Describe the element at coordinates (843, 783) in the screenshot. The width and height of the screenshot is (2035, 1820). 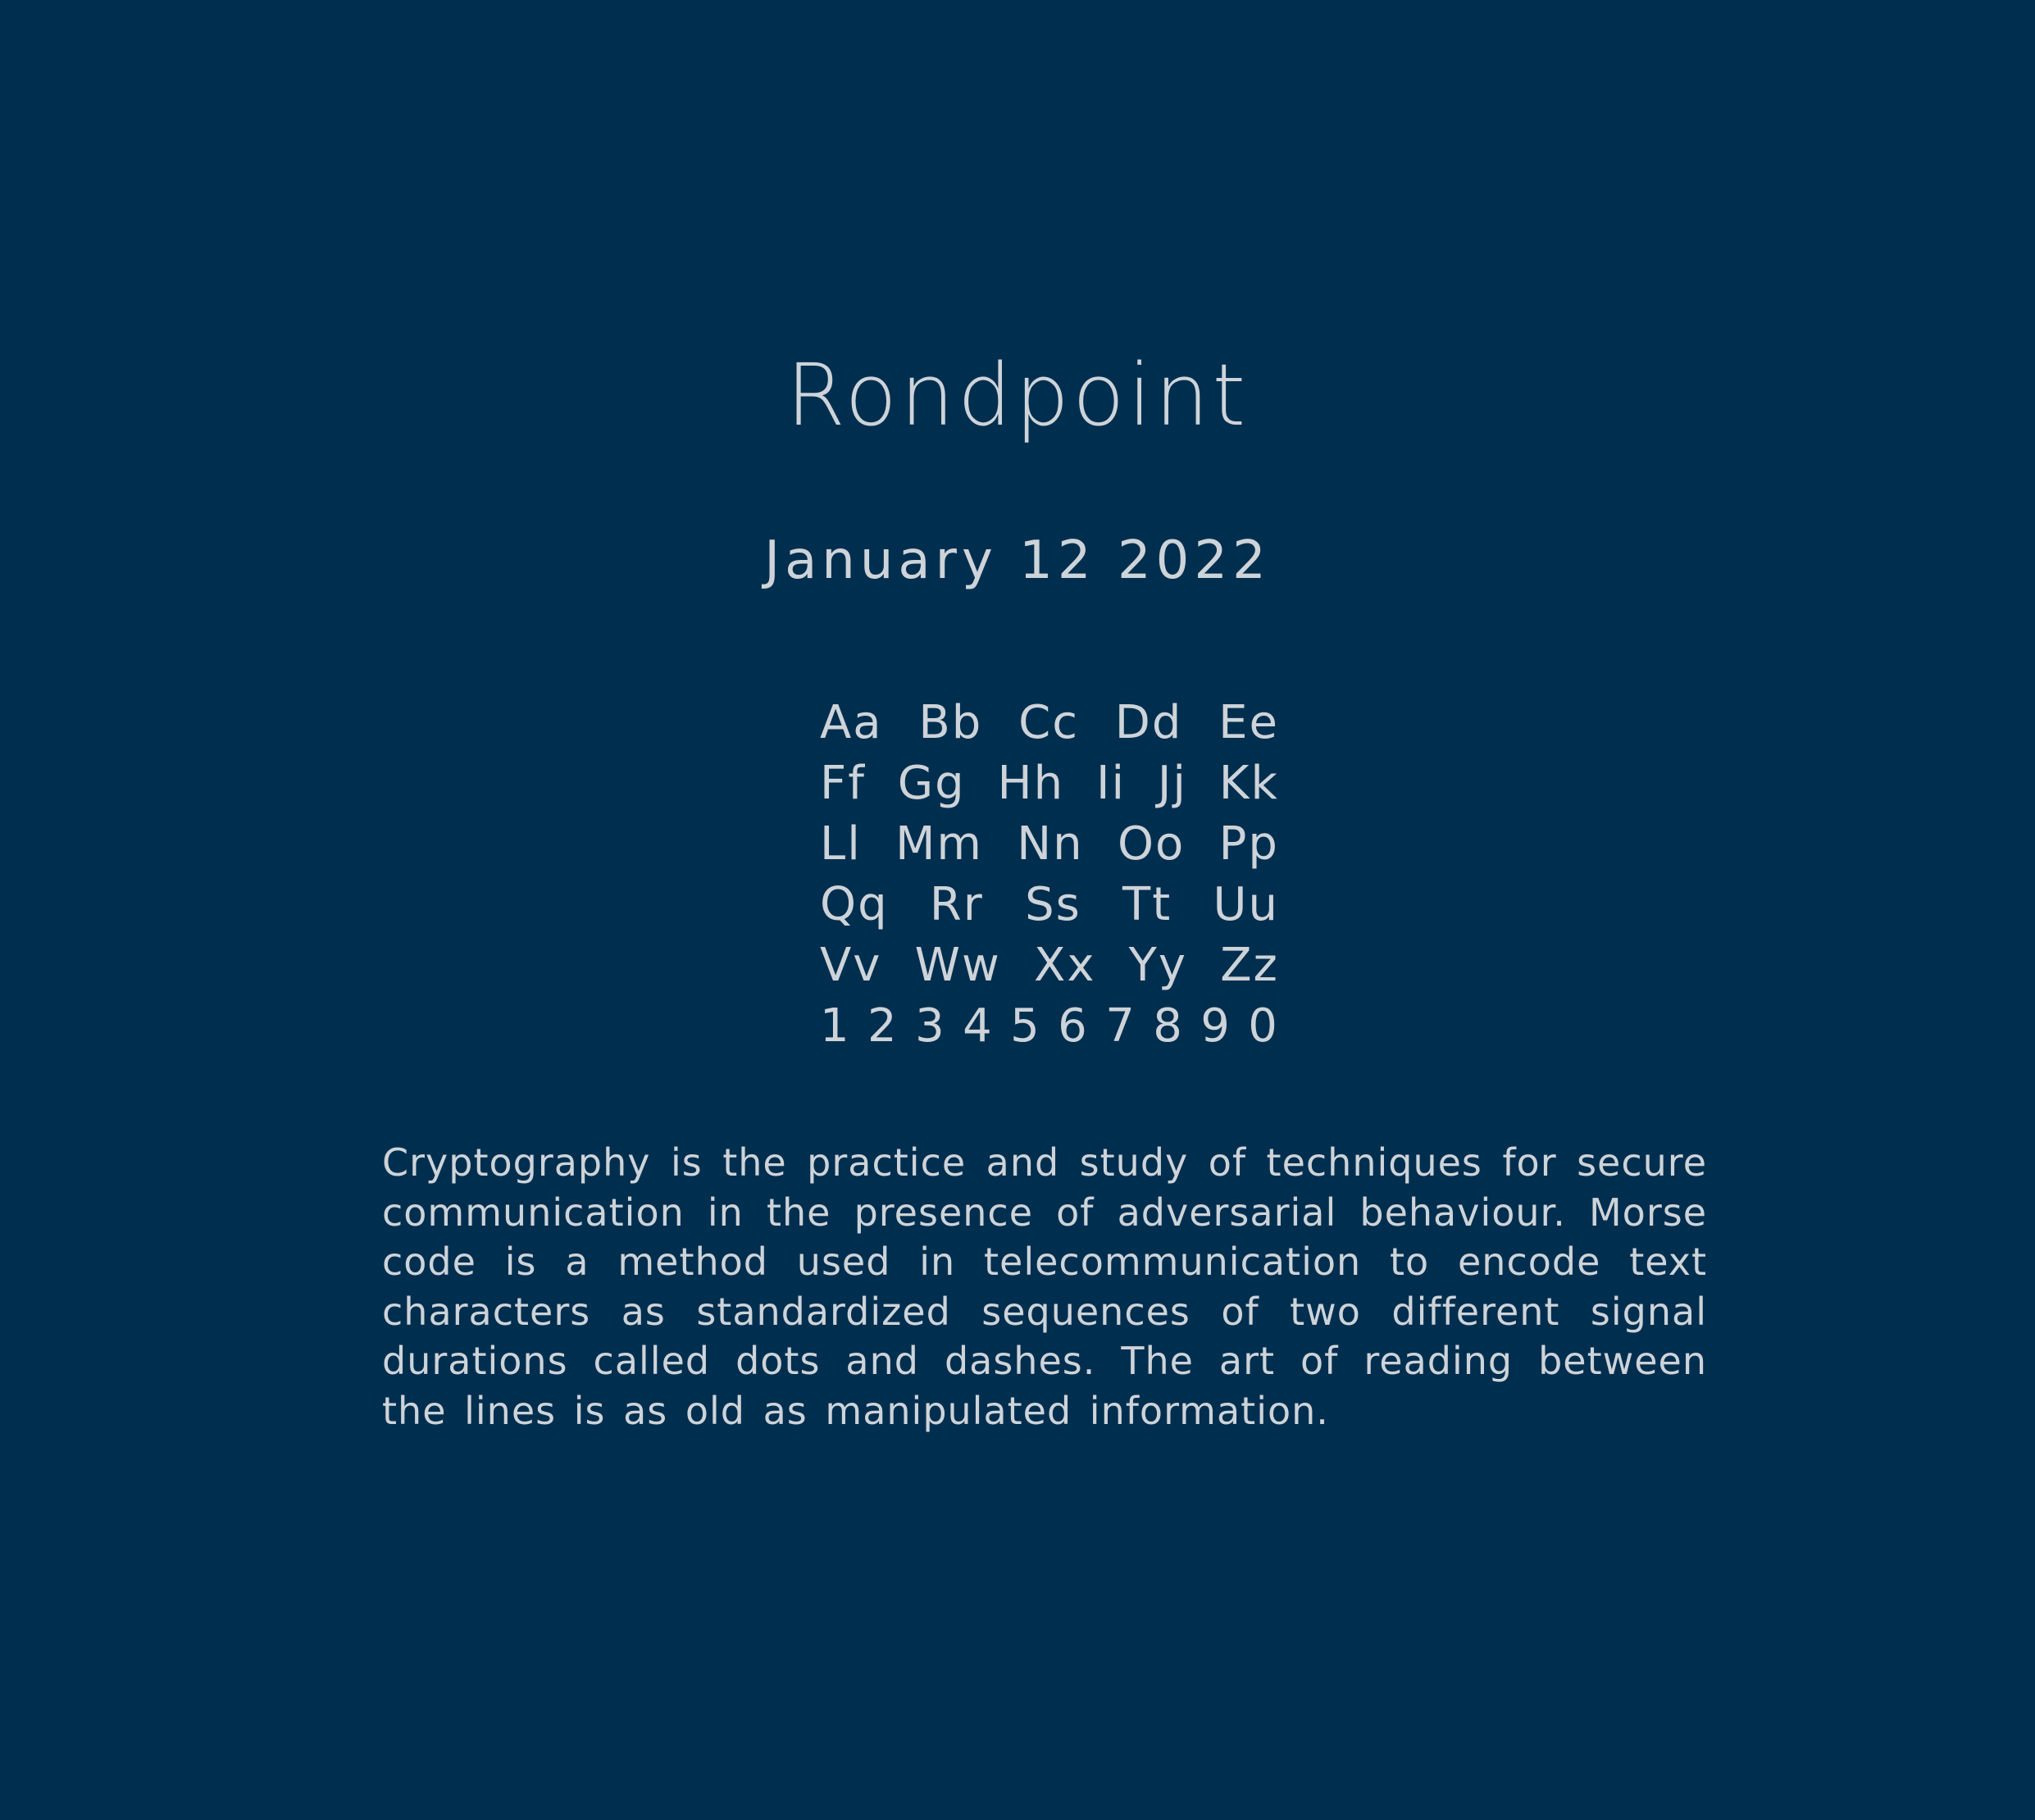
I see `glyph-pair: Ff` at that location.